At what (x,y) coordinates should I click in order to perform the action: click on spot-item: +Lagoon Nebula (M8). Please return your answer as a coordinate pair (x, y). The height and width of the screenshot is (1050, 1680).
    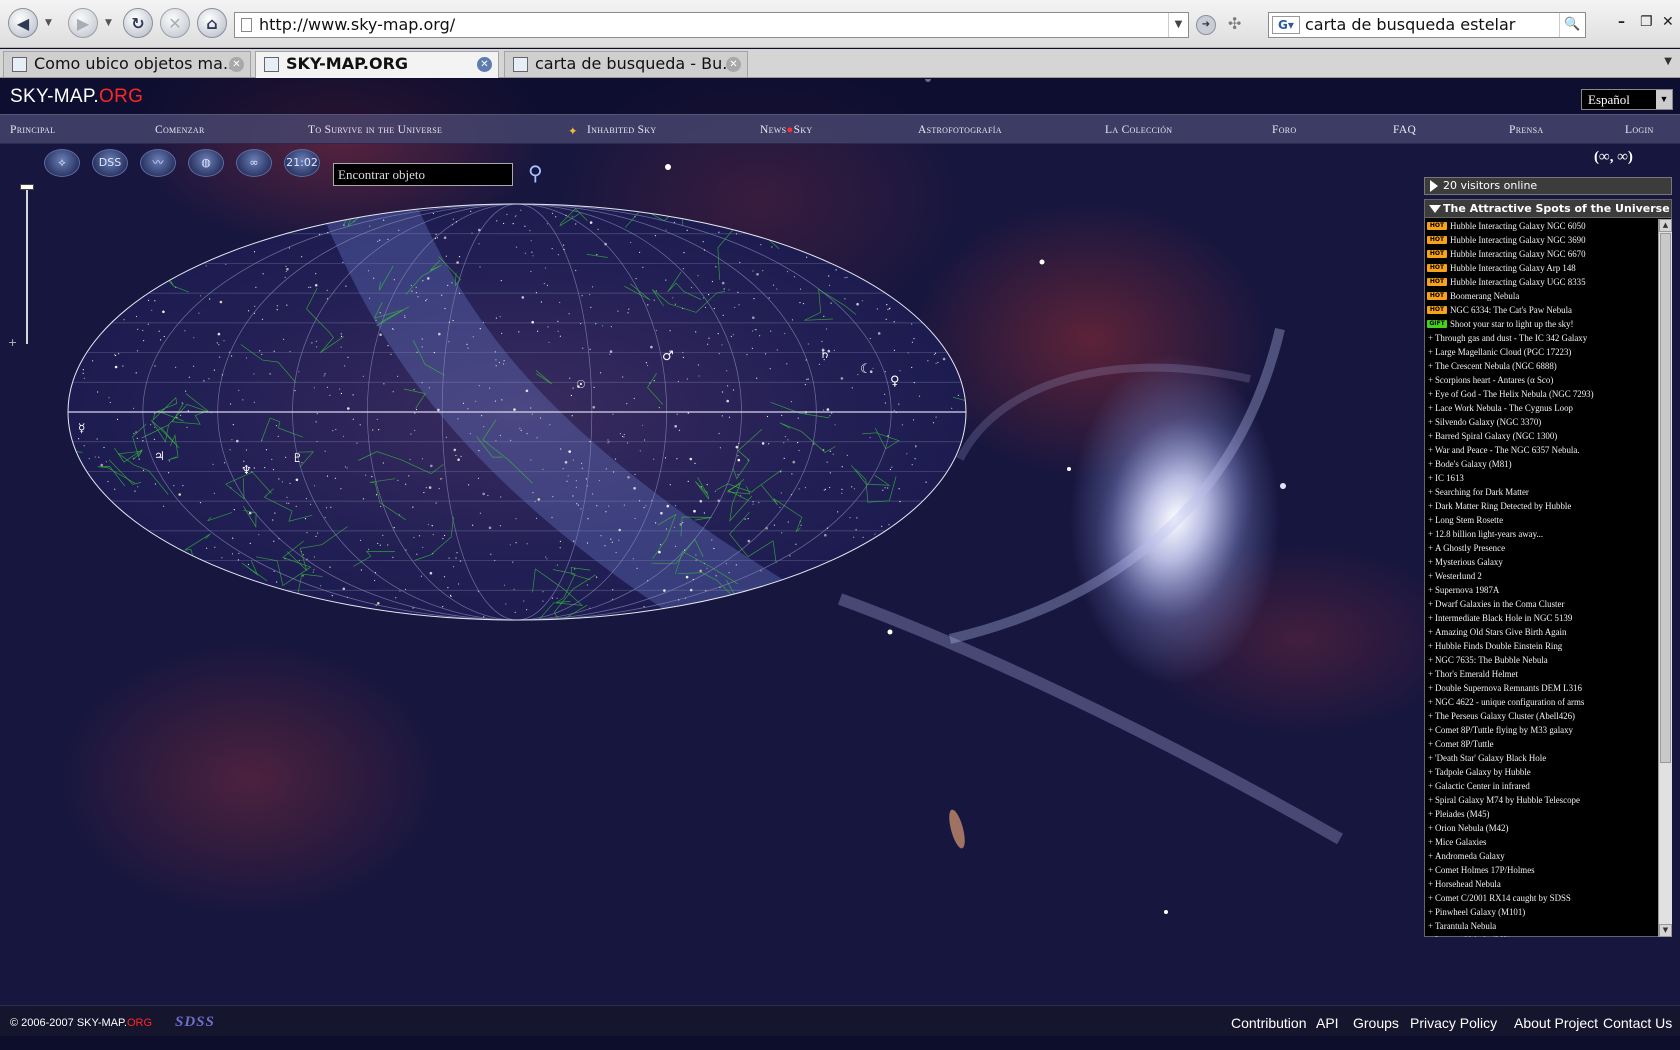
    Looking at the image, I should click on (1541, 935).